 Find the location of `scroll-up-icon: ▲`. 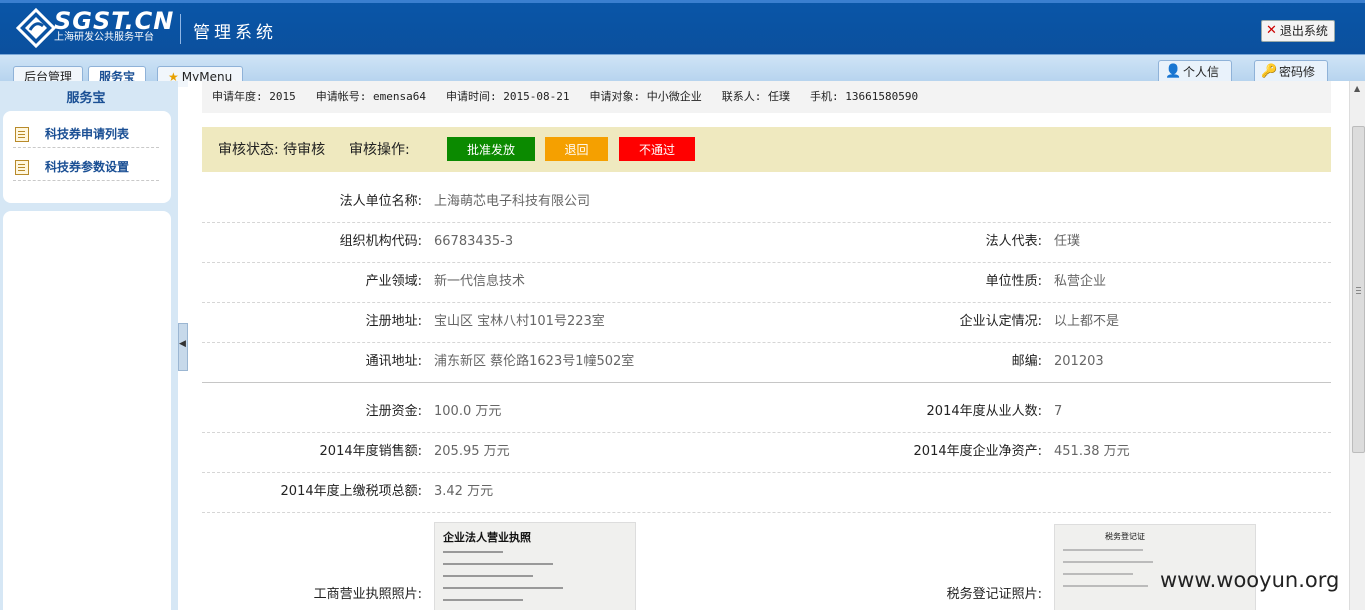

scroll-up-icon: ▲ is located at coordinates (1357, 88).